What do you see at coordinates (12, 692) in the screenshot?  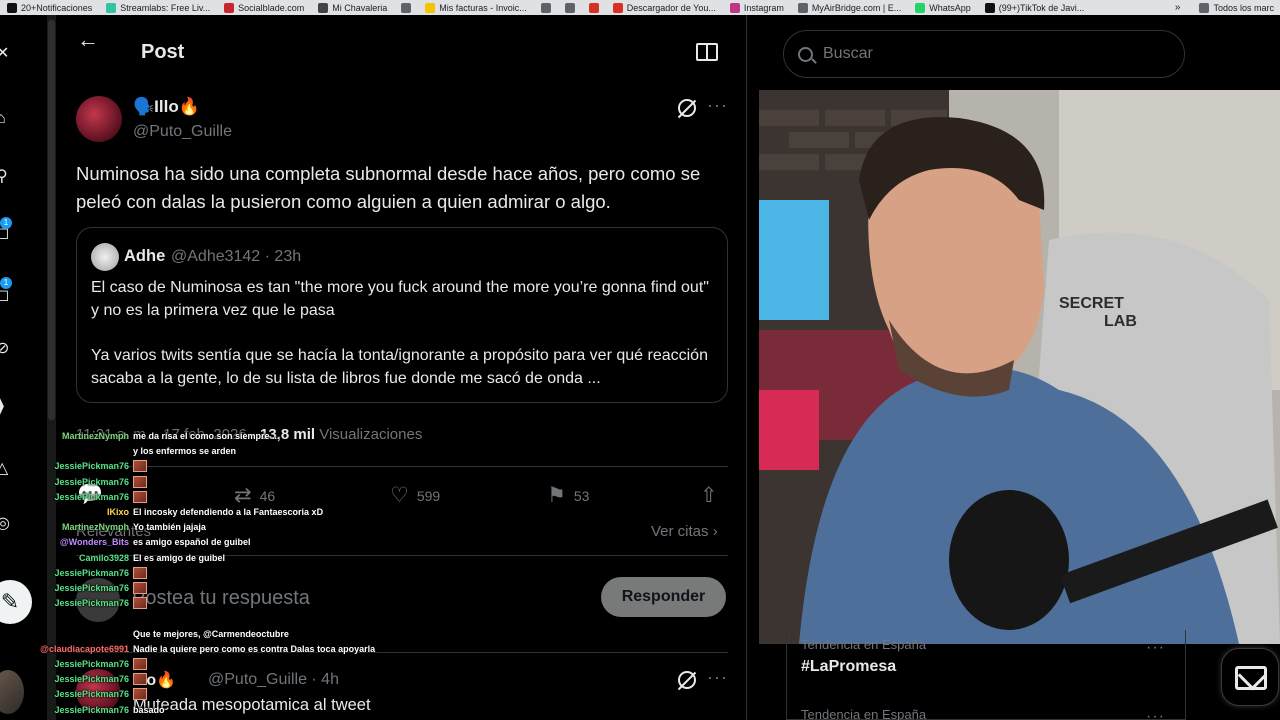 I see `account-avatar` at bounding box center [12, 692].